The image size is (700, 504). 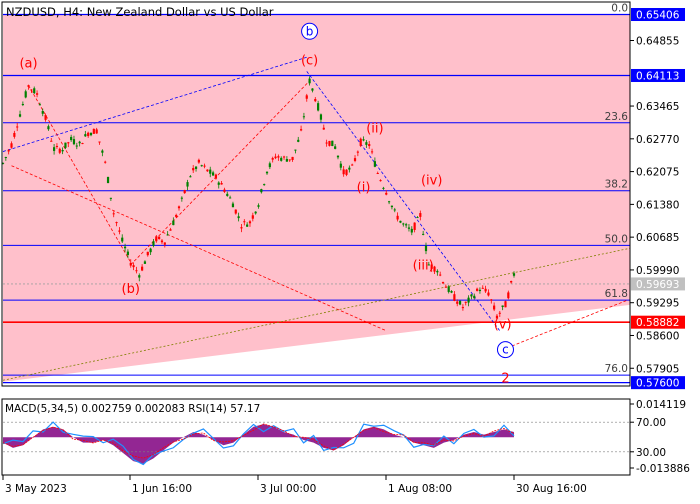 What do you see at coordinates (657, 271) in the screenshot?
I see `price-tick-label: 0.59990` at bounding box center [657, 271].